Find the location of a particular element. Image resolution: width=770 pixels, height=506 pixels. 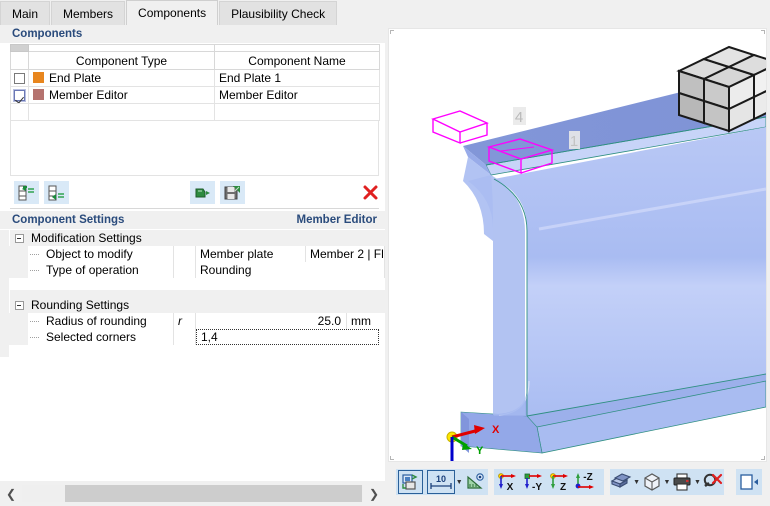

view-toolbar: 10 ▼ X -Y Z -Z ▼ ▼ ▼ is located at coordinates (577, 483).